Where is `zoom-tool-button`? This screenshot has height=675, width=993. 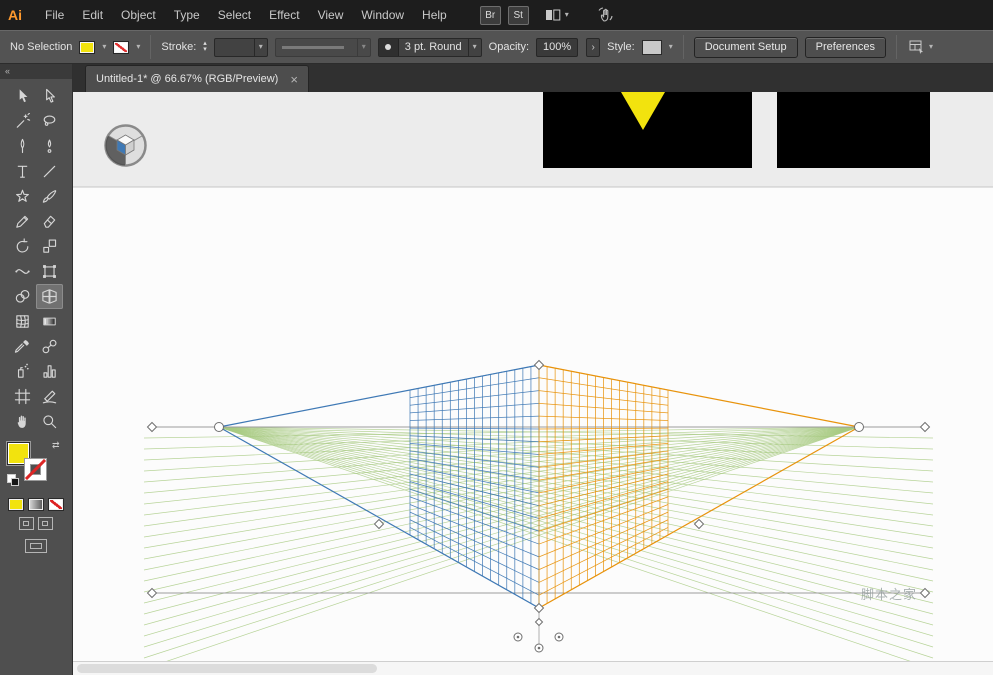 zoom-tool-button is located at coordinates (49, 421).